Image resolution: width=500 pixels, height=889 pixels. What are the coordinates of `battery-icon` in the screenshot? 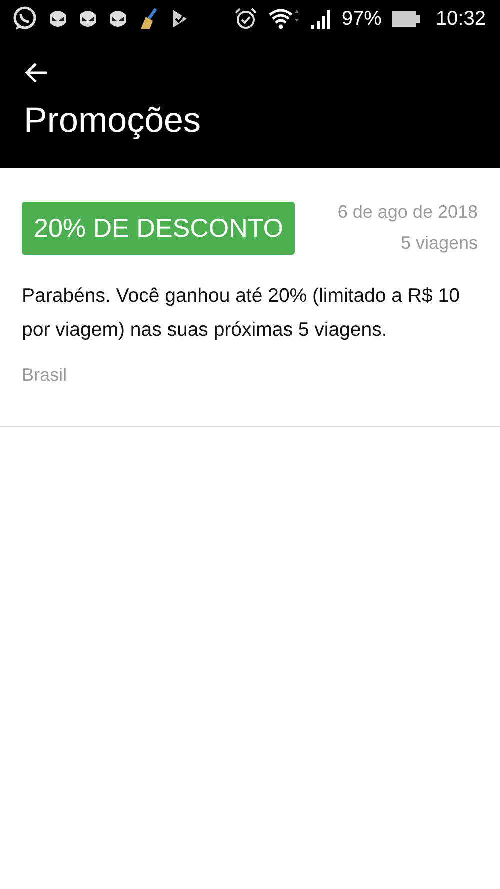 It's located at (406, 19).